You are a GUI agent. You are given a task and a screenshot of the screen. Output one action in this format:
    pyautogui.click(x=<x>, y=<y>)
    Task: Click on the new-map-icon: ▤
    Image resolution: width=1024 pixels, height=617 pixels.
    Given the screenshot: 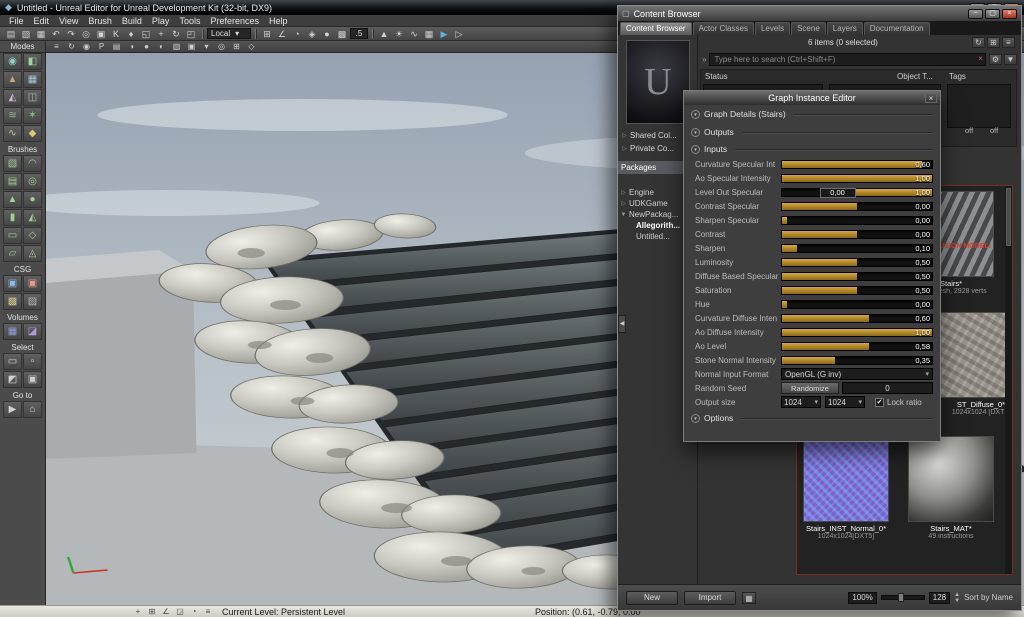 What is the action you would take?
    pyautogui.click(x=11, y=34)
    